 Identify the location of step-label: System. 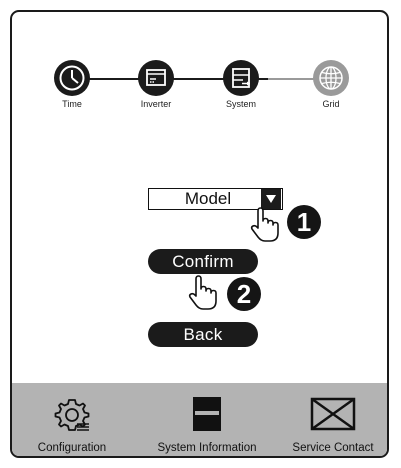
(240, 104).